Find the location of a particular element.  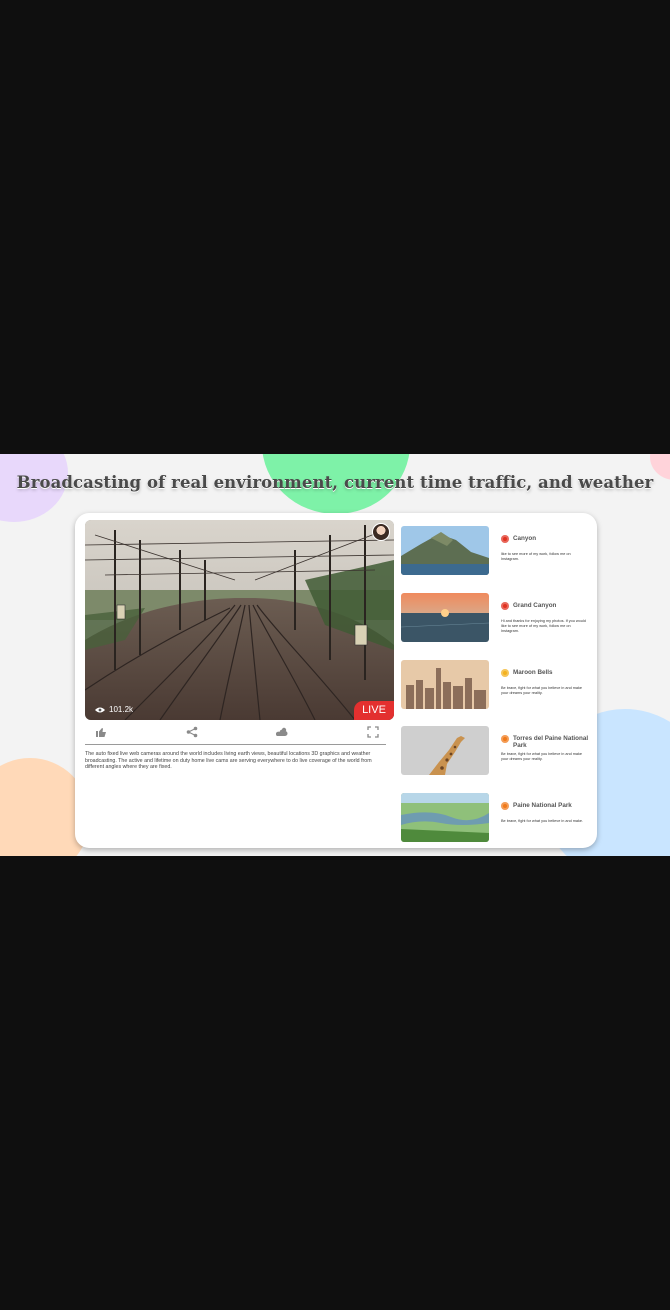

item-title: Grand Canyon is located at coordinates (535, 605).